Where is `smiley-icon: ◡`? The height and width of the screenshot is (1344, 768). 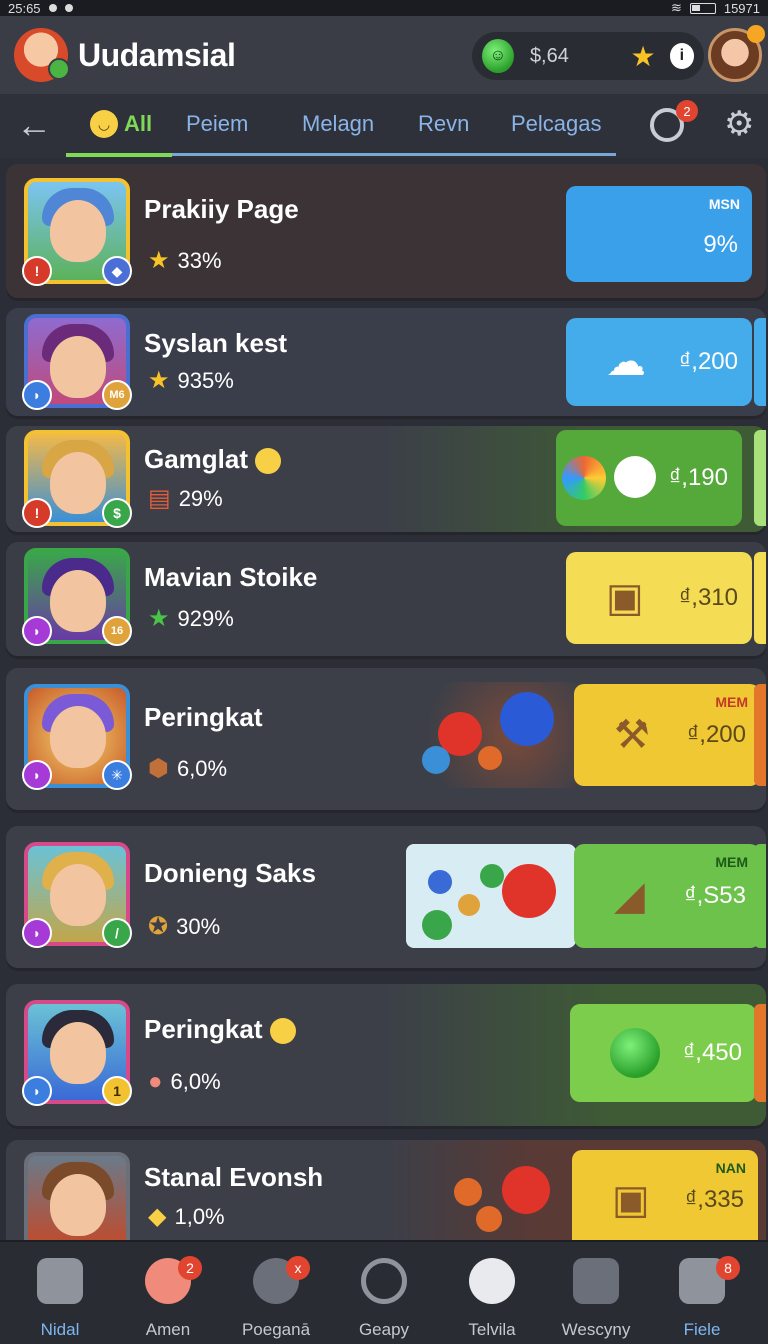 smiley-icon: ◡ is located at coordinates (104, 124).